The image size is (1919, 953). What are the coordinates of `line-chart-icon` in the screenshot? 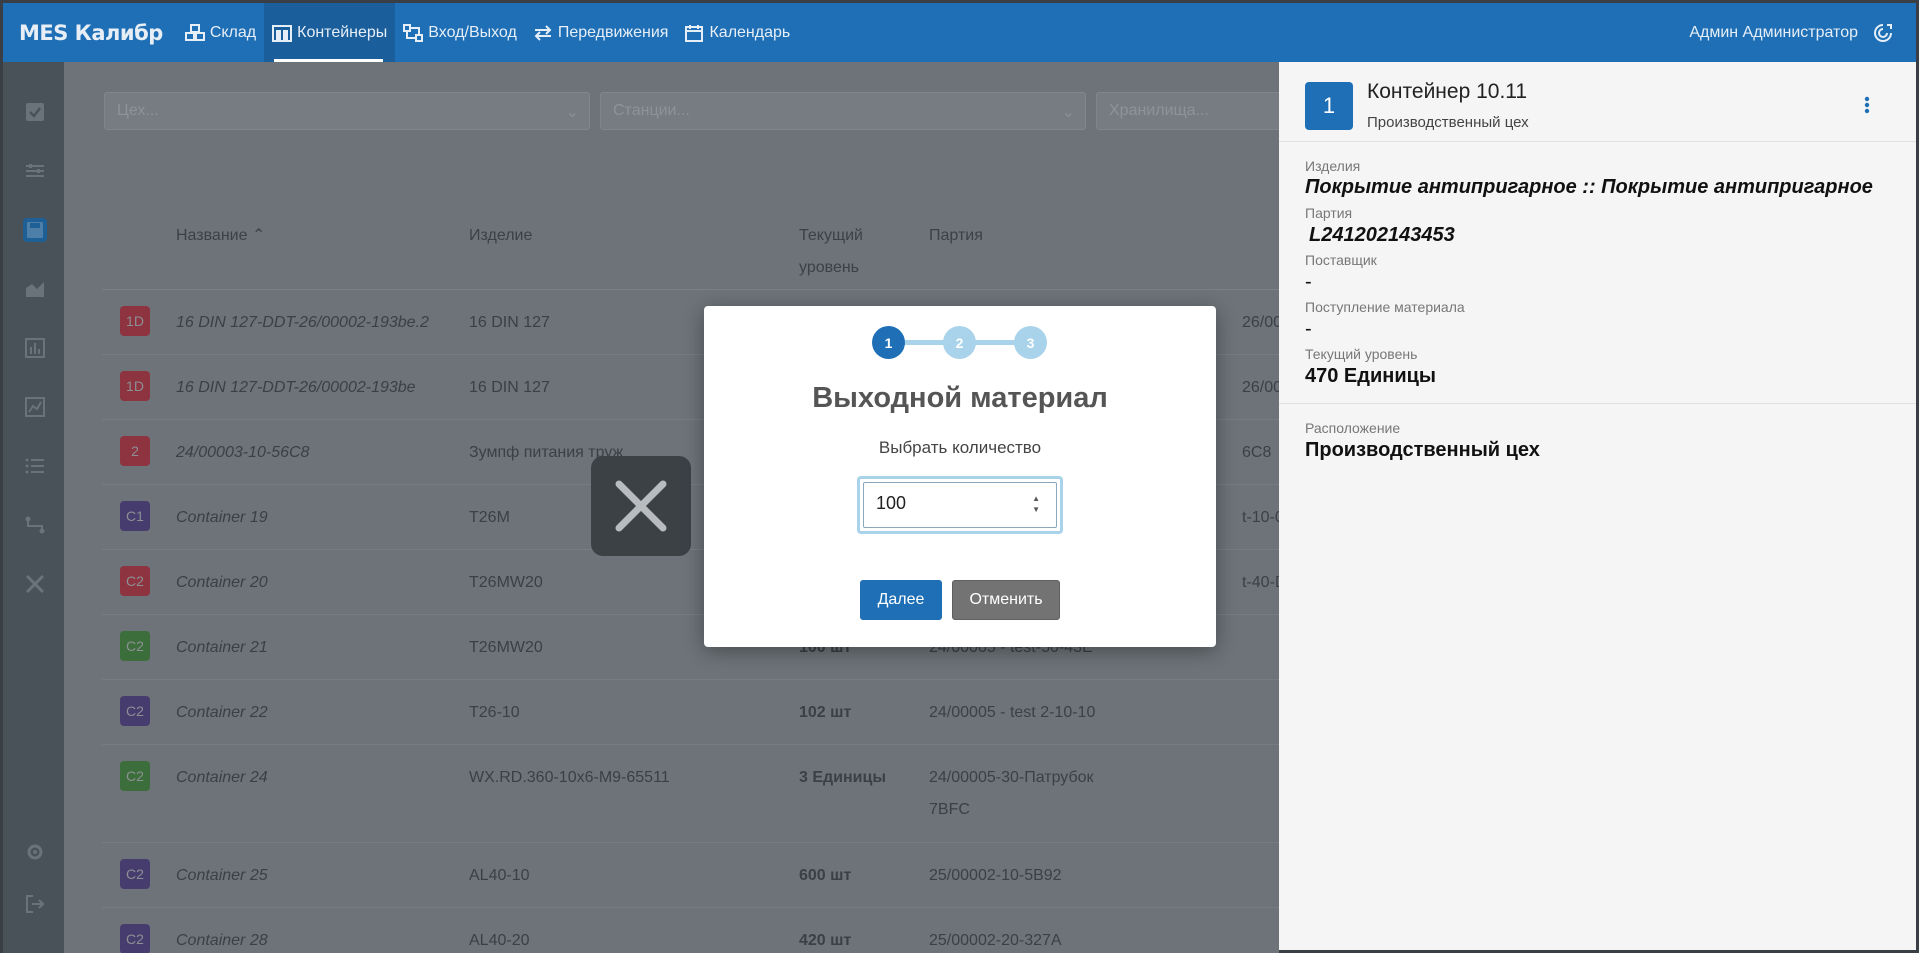 It's located at (35, 407).